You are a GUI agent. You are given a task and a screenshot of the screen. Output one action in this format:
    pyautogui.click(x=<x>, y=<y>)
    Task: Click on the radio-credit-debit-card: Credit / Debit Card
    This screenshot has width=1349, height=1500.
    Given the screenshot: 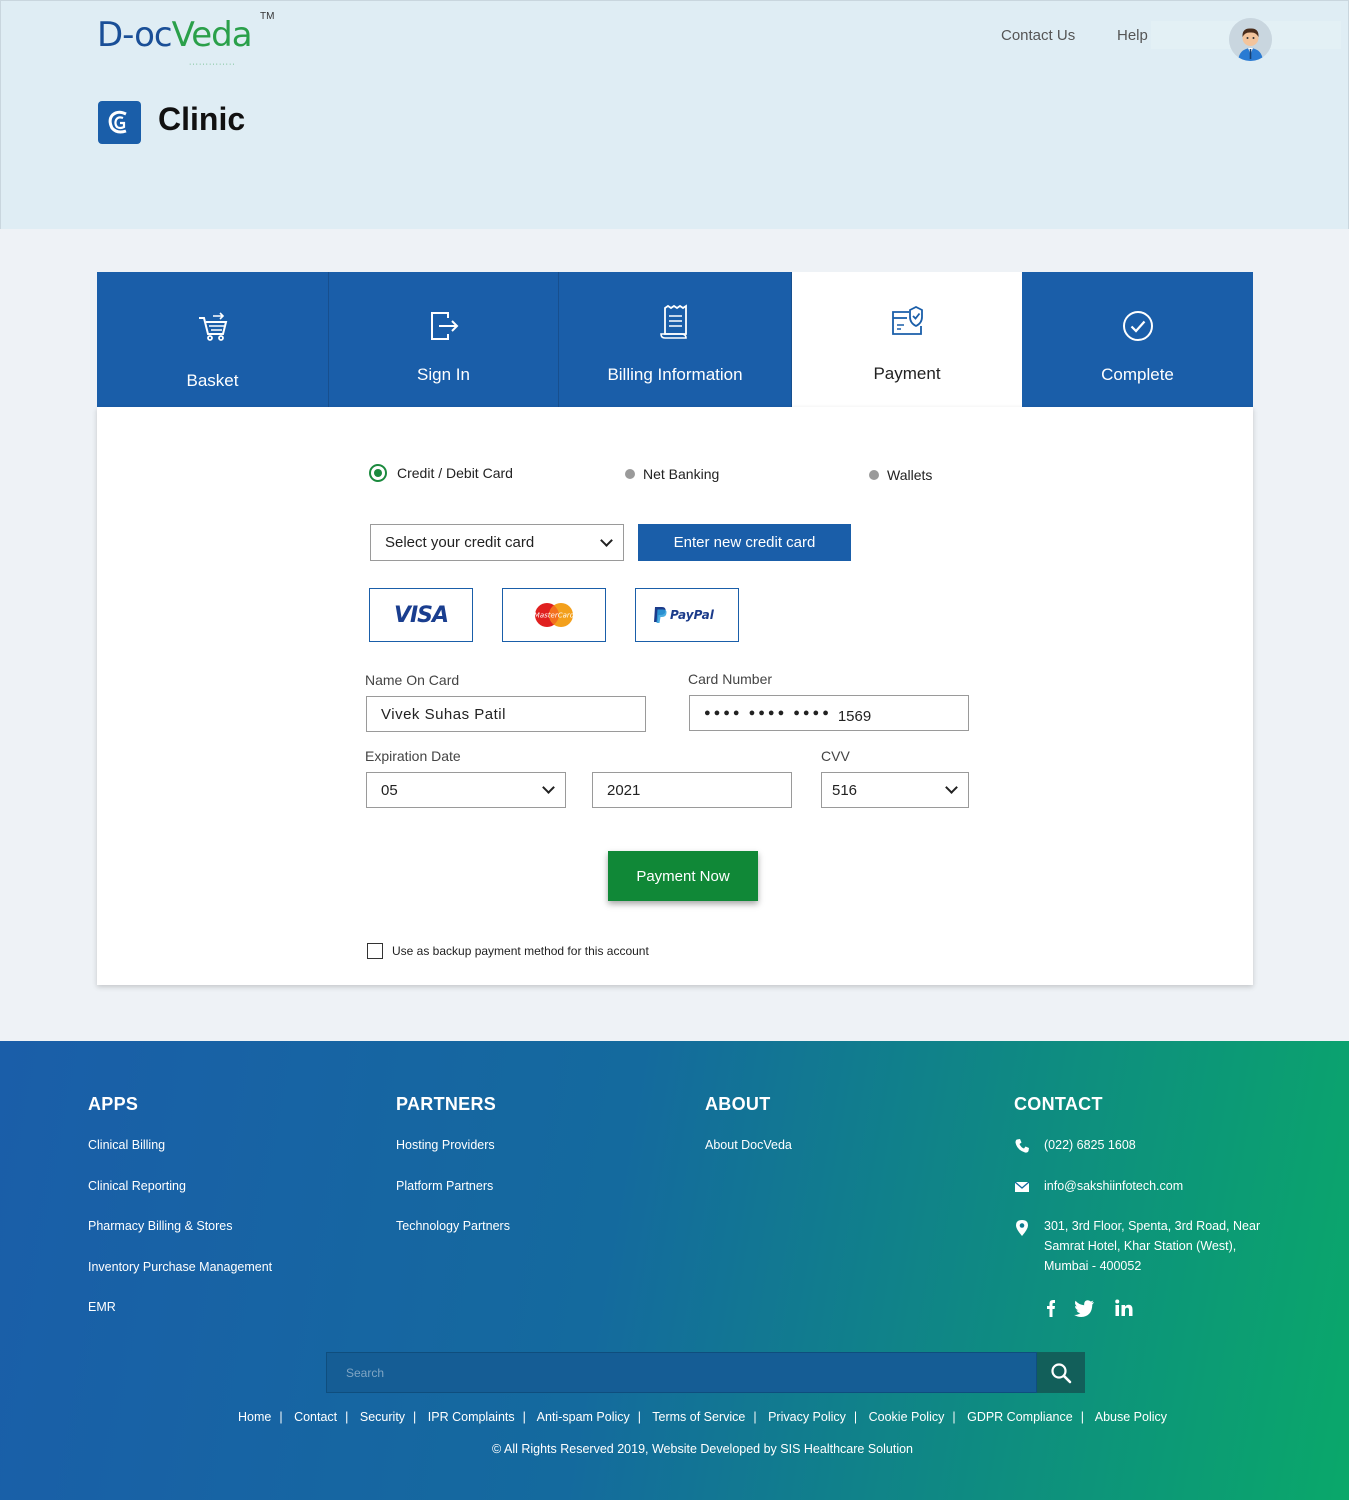 What is the action you would take?
    pyautogui.click(x=441, y=473)
    